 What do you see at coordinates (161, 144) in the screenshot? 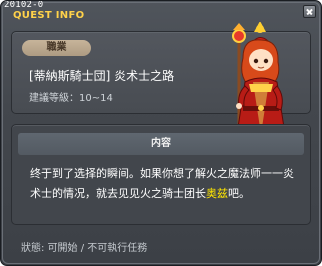
I see `content-header: 内容` at bounding box center [161, 144].